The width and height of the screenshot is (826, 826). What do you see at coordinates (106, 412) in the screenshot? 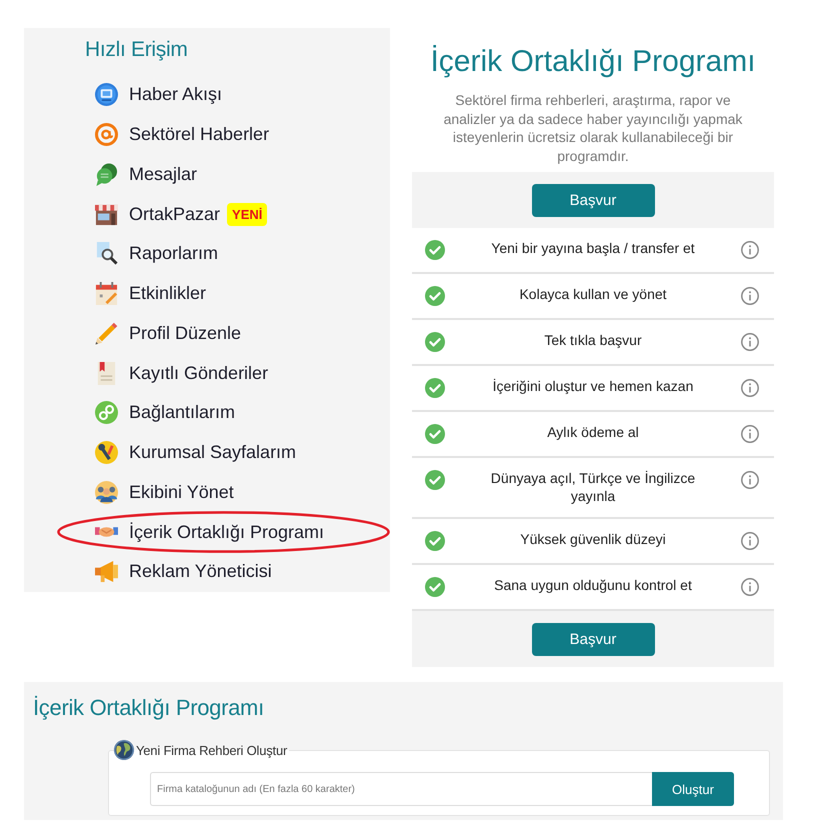
I see `link-icon` at bounding box center [106, 412].